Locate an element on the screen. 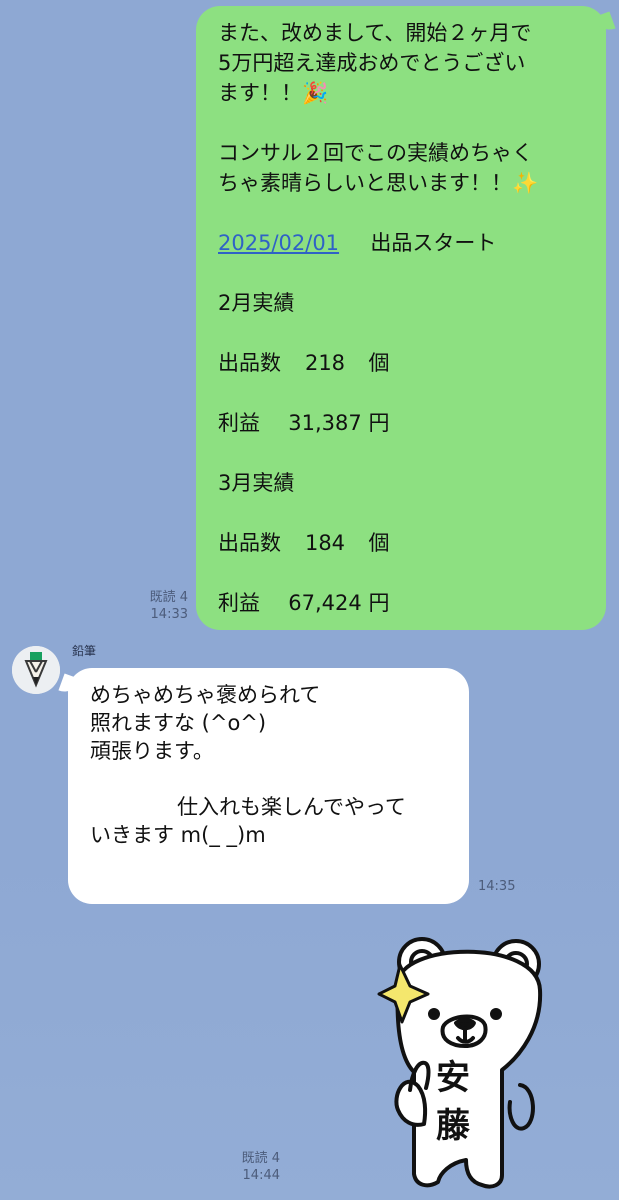  incoming-time: 14:35 is located at coordinates (497, 886).